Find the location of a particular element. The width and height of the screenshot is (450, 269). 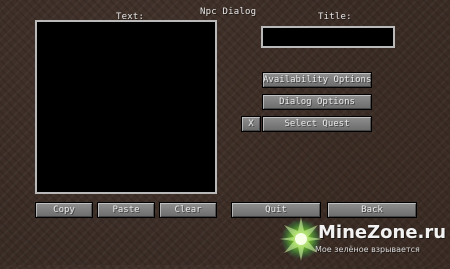

clear-quest-x-button: X is located at coordinates (251, 124).